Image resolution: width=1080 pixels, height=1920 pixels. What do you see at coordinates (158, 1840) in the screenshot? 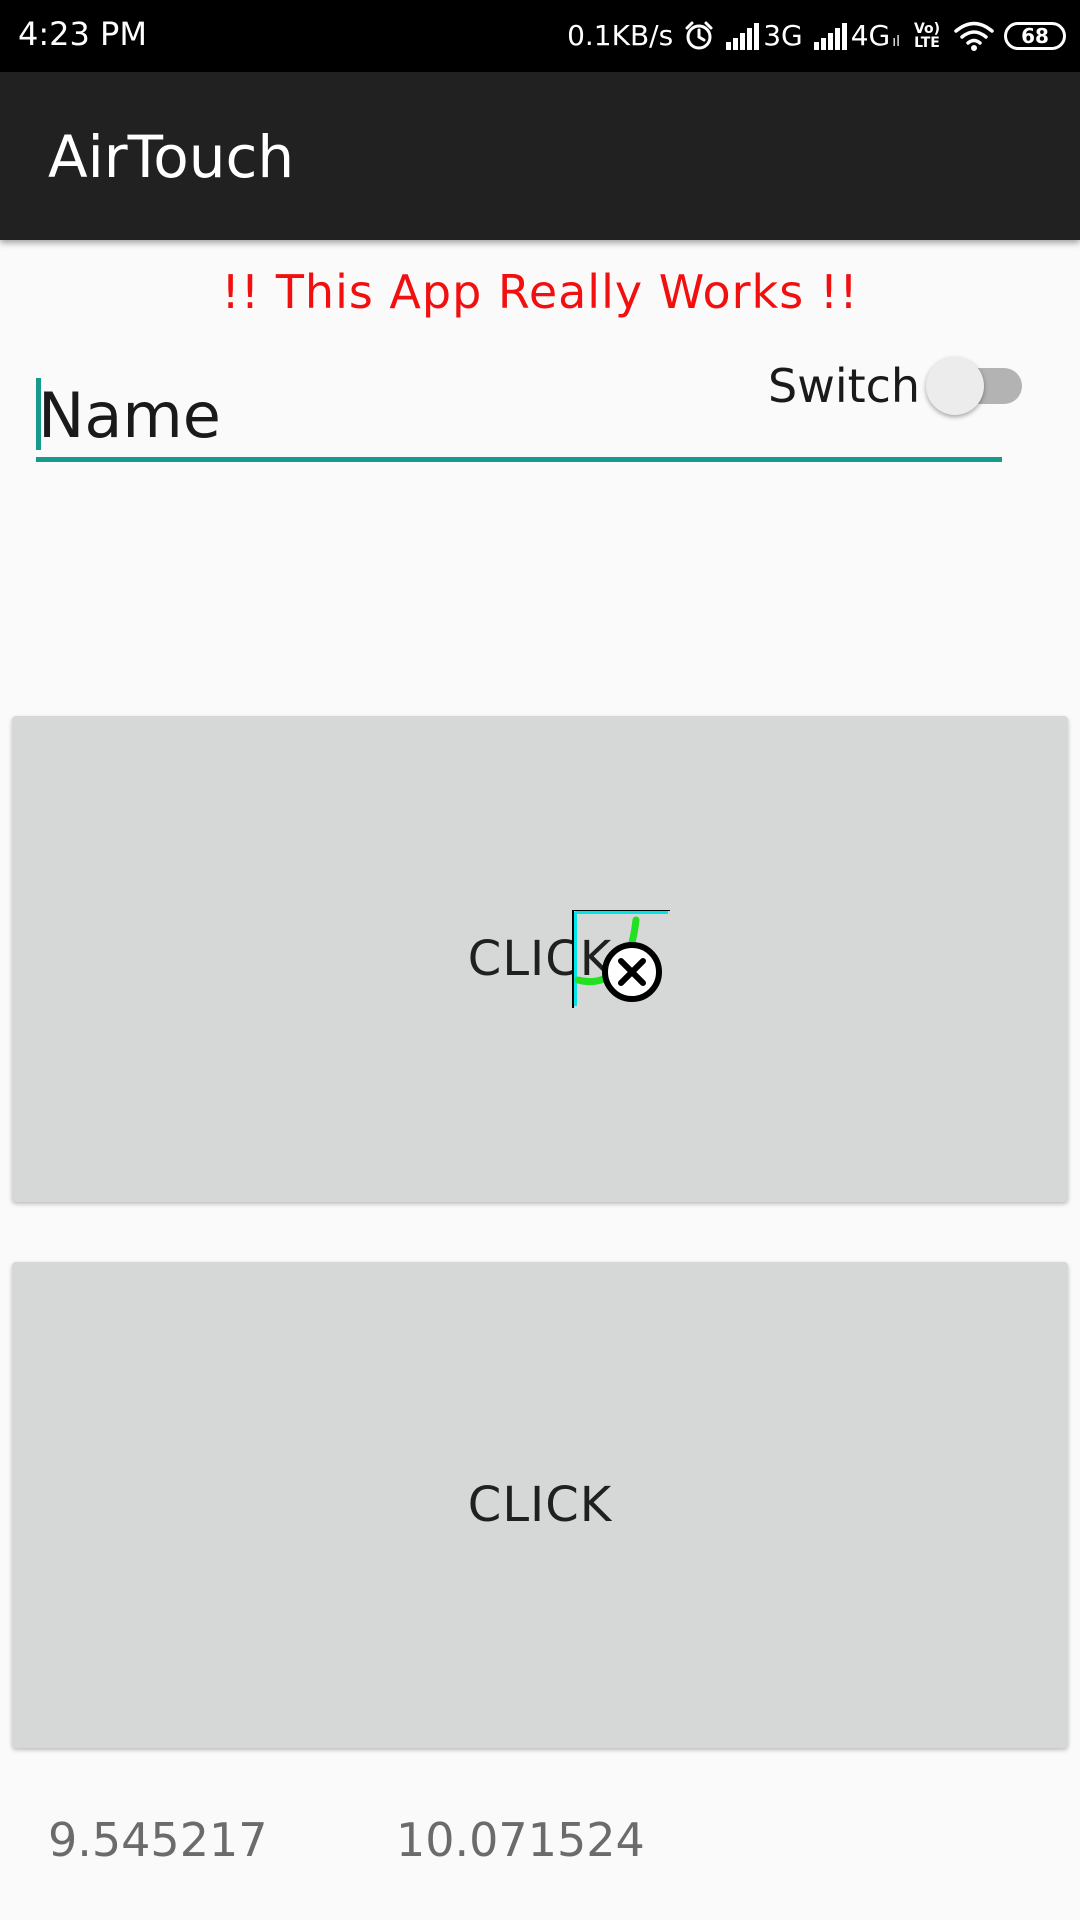
I see `readout-x: 9.545217` at bounding box center [158, 1840].